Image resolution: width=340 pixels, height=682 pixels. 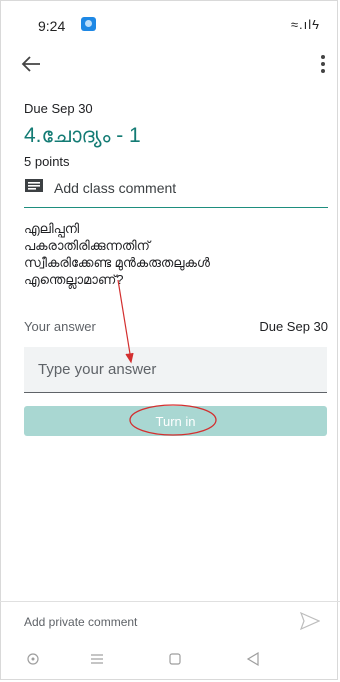 What do you see at coordinates (175, 370) in the screenshot?
I see `answer-input` at bounding box center [175, 370].